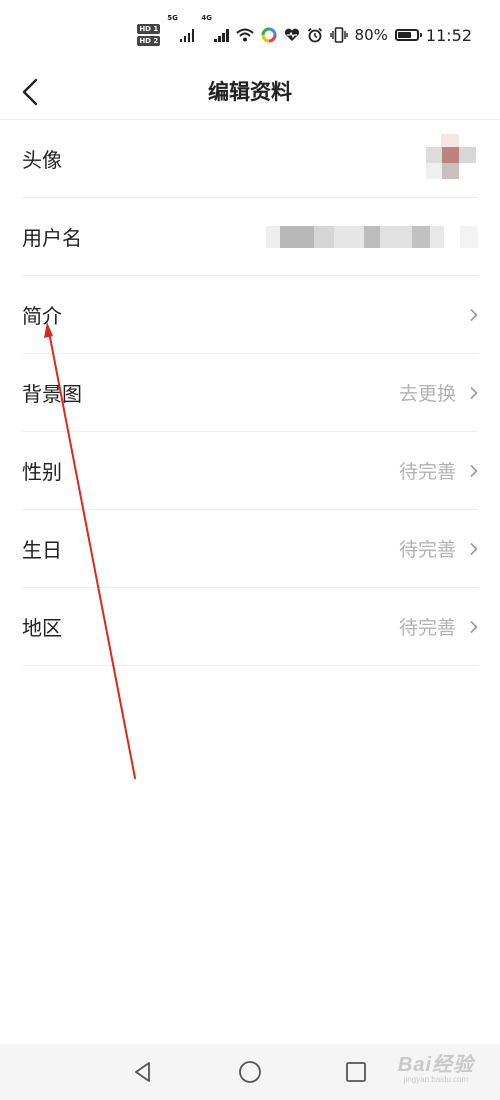 The image size is (500, 1100). What do you see at coordinates (314, 35) in the screenshot?
I see `alarm-icon` at bounding box center [314, 35].